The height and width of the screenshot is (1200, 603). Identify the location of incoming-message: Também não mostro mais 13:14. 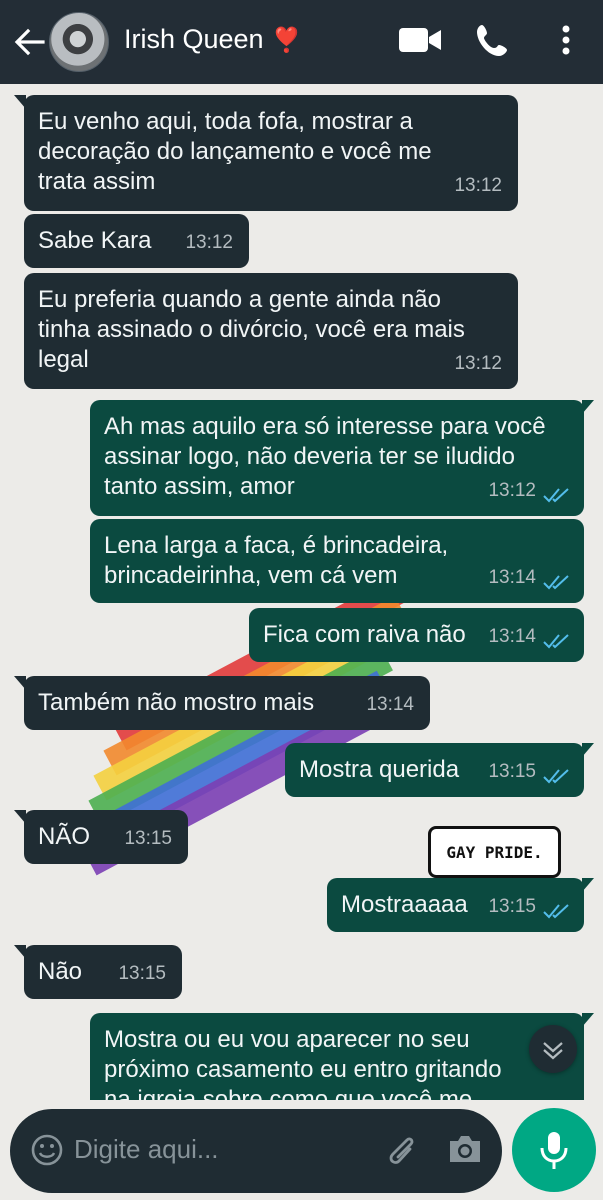
(222, 703).